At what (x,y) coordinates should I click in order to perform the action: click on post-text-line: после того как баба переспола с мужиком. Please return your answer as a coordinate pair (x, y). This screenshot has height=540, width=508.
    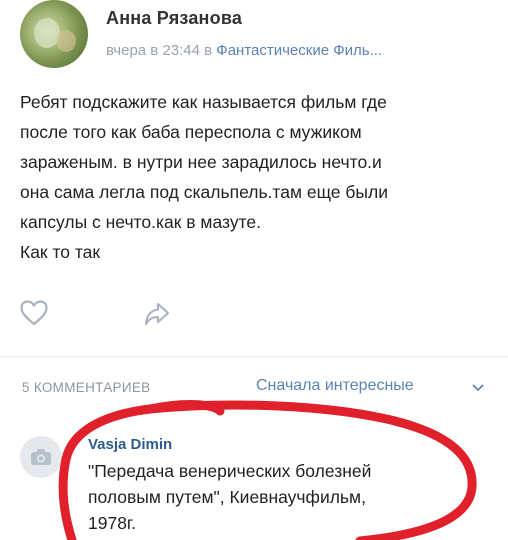
    Looking at the image, I should click on (191, 132).